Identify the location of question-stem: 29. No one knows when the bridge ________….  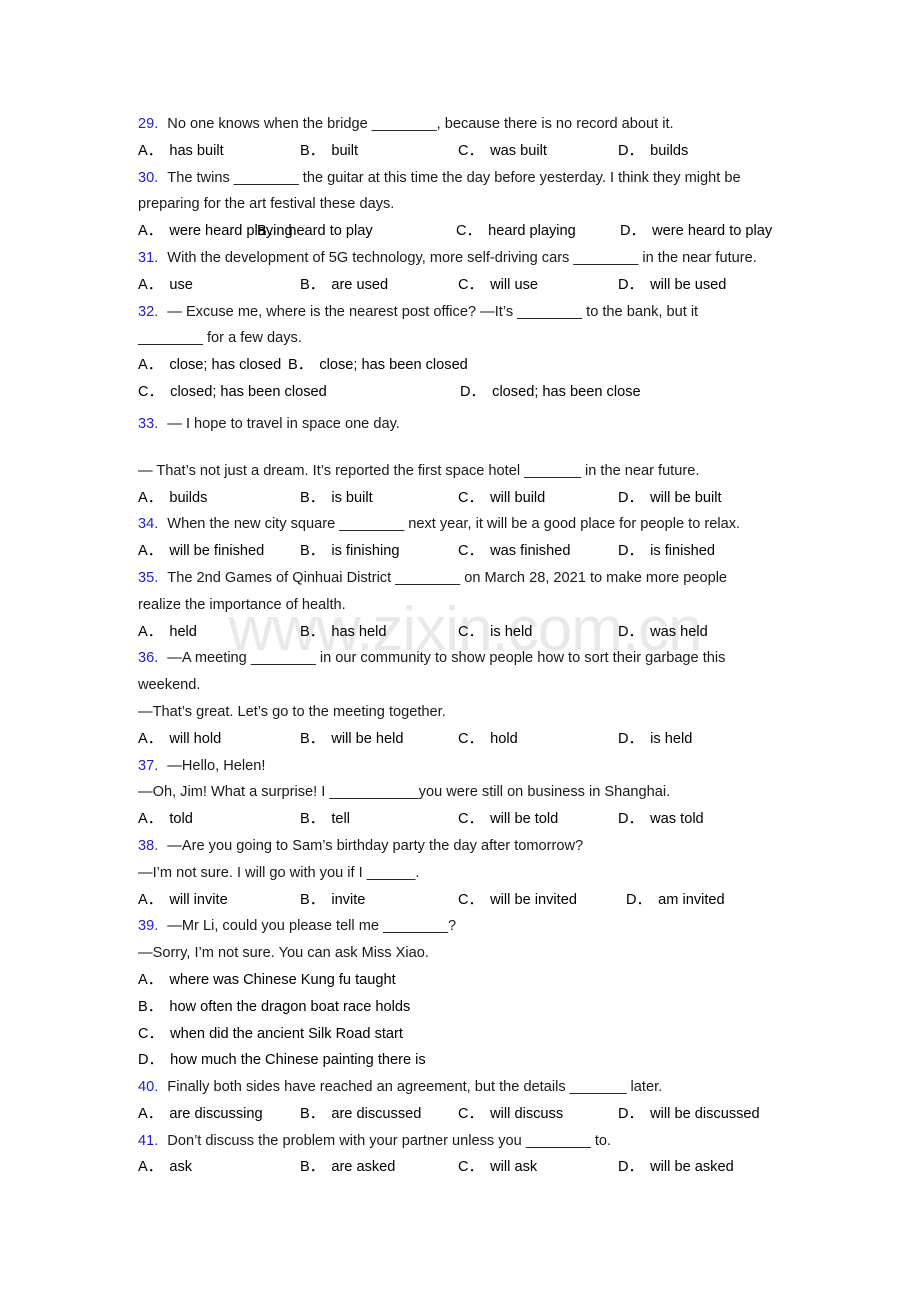
(468, 124).